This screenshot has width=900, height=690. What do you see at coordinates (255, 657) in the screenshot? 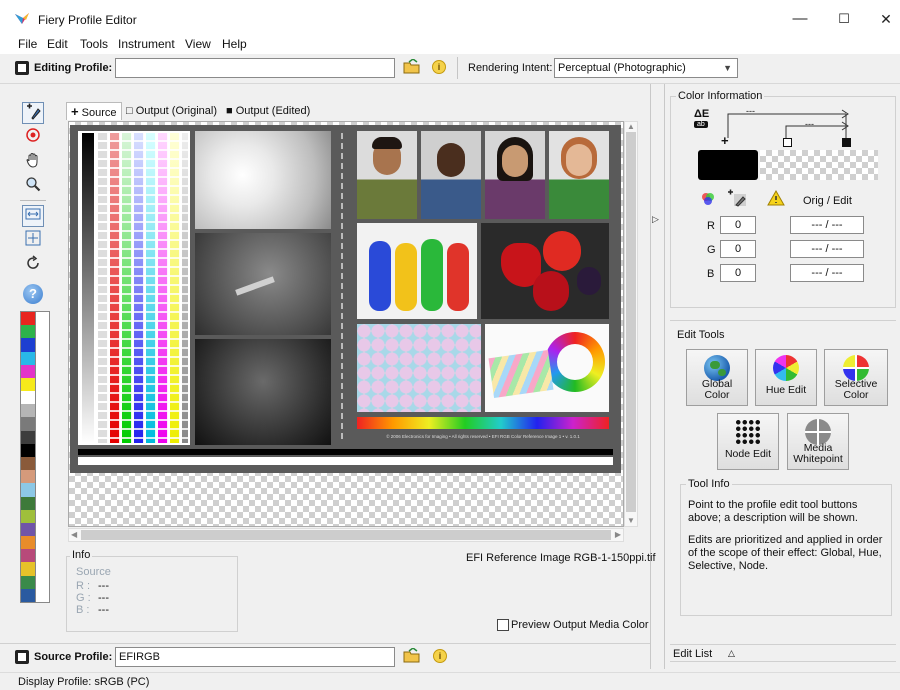
I see `source-profile-field: EFIRGB` at bounding box center [255, 657].